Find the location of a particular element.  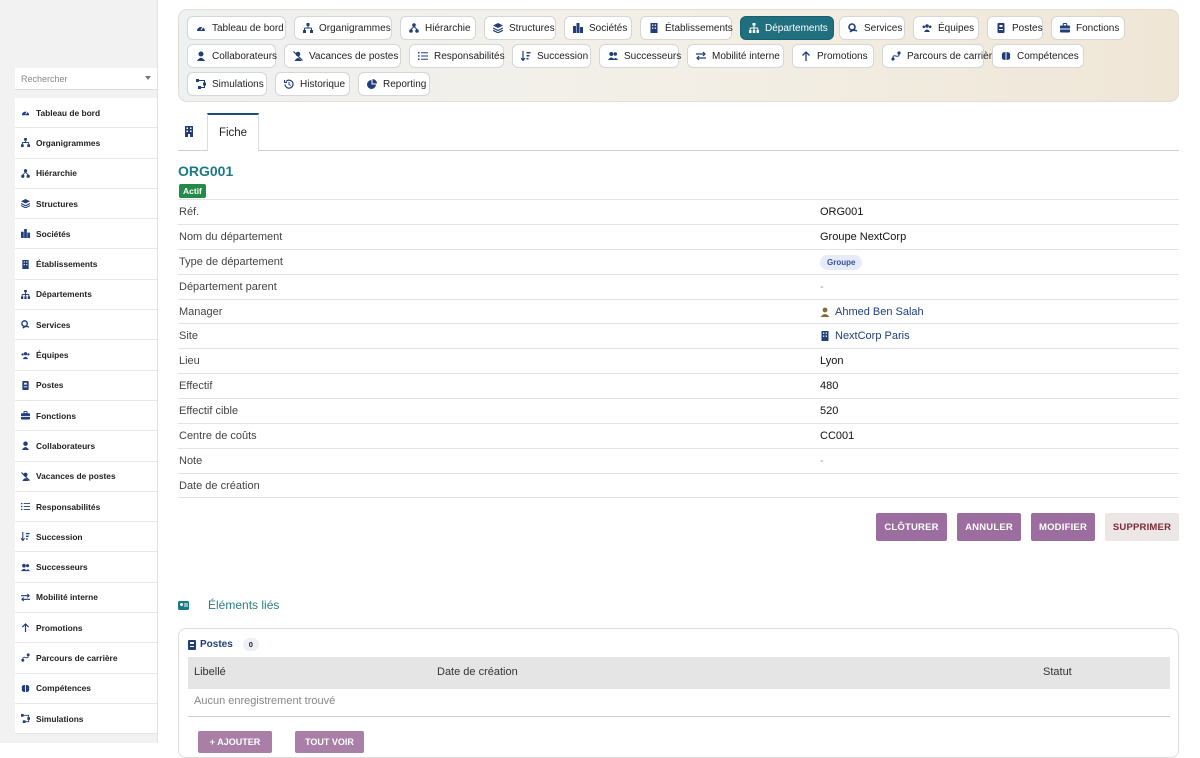

caret-down-icon is located at coordinates (148, 78).